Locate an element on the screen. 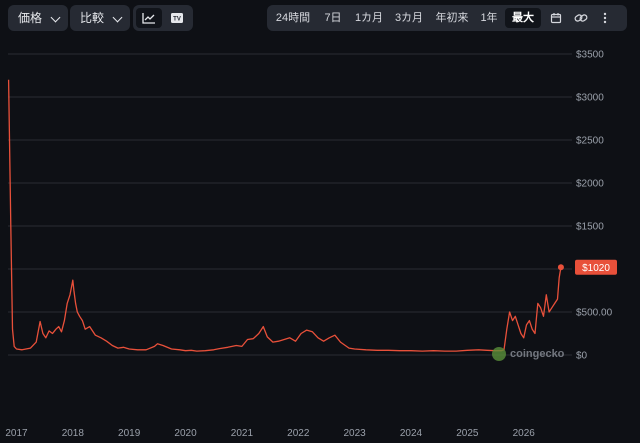 The image size is (640, 443). x-tick-label: 2025 is located at coordinates (467, 433).